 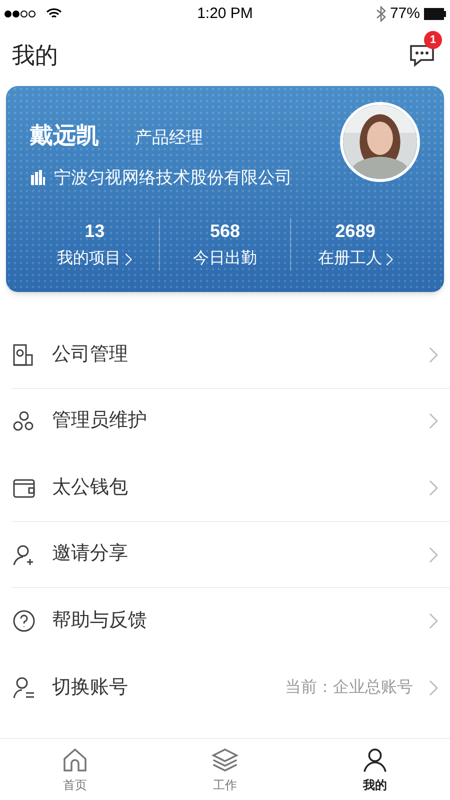 I want to click on battery-percentage: 77%, so click(x=405, y=14).